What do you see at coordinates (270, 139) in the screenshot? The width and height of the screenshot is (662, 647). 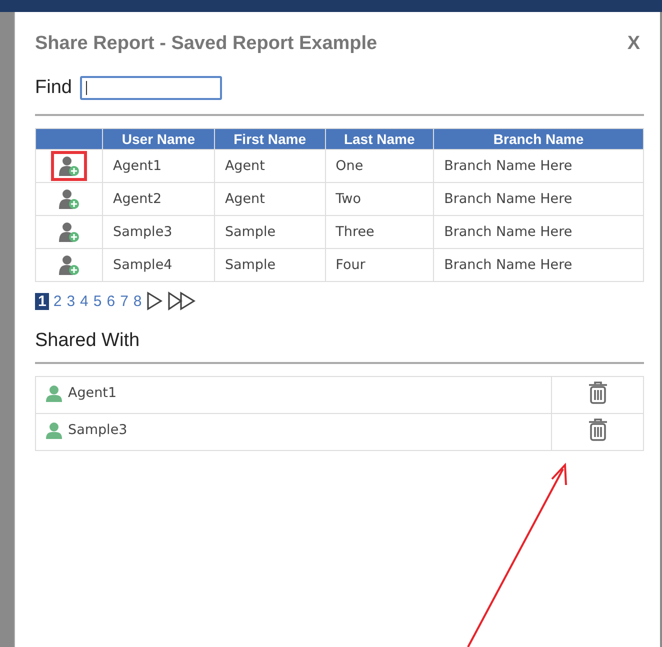 I see `column-header: First Name` at bounding box center [270, 139].